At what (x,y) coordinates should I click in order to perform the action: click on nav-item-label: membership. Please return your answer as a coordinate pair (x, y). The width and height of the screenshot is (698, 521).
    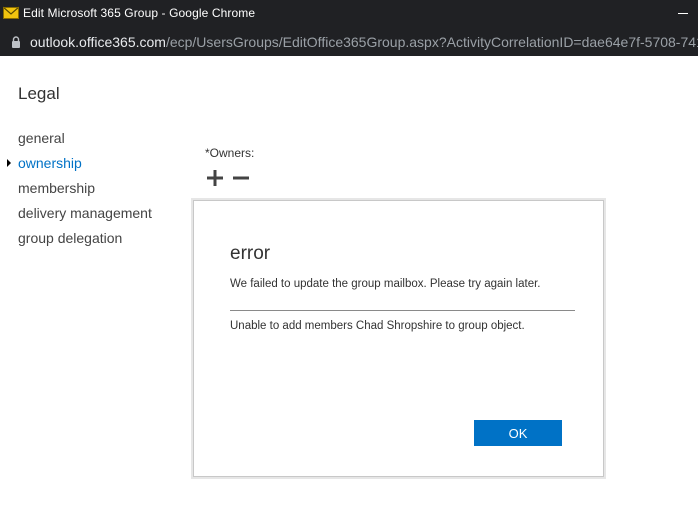
    Looking at the image, I should click on (57, 188).